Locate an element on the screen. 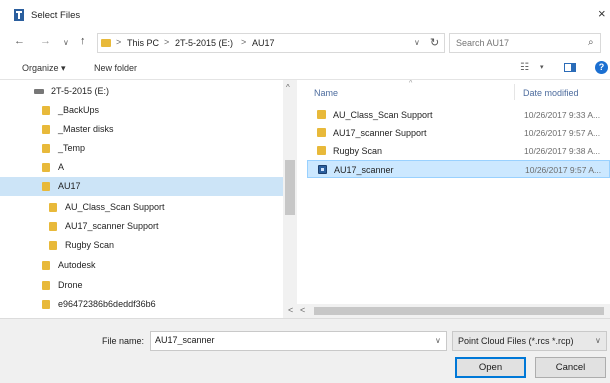 The width and height of the screenshot is (610, 383). tree-item-label: AU_Class_Scan Support is located at coordinates (115, 207).